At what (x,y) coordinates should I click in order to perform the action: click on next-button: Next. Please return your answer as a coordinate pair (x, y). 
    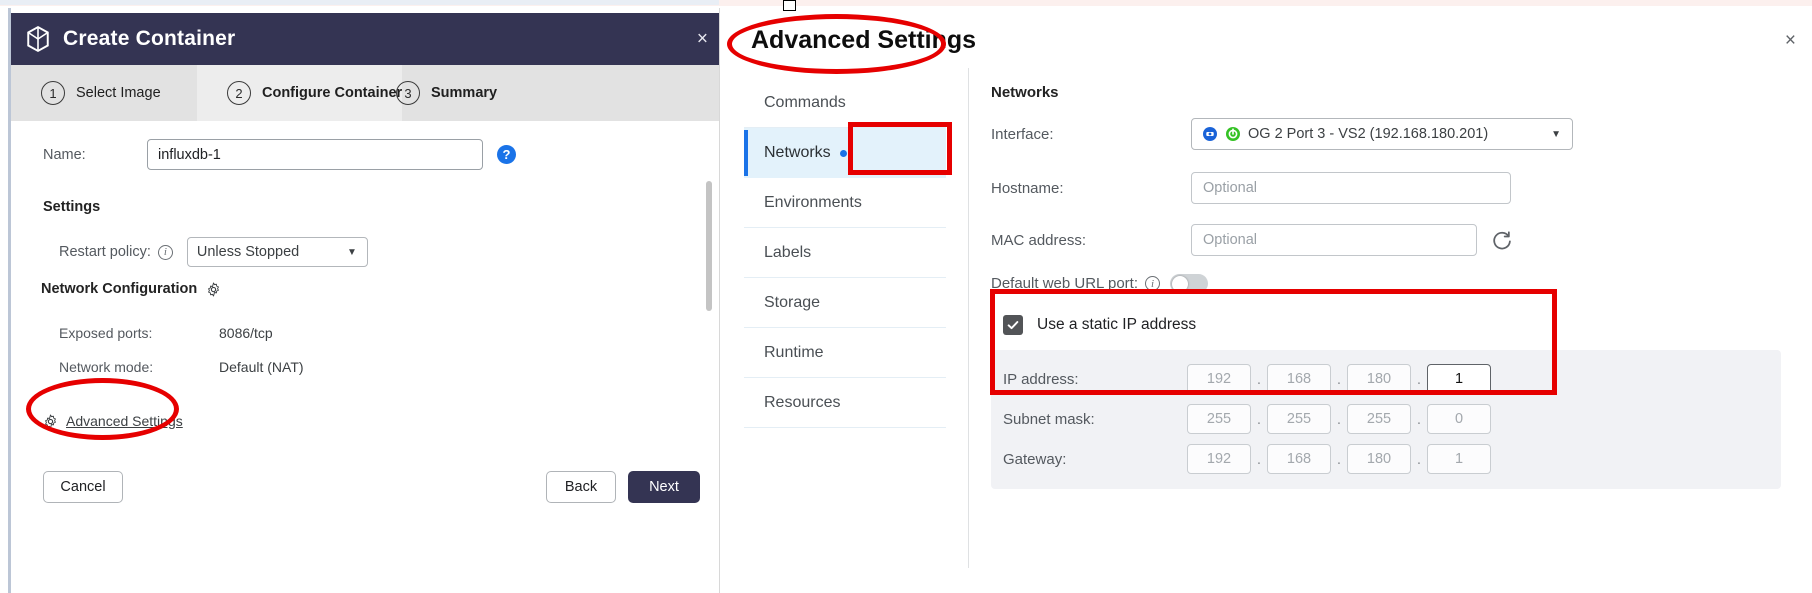
    Looking at the image, I should click on (664, 487).